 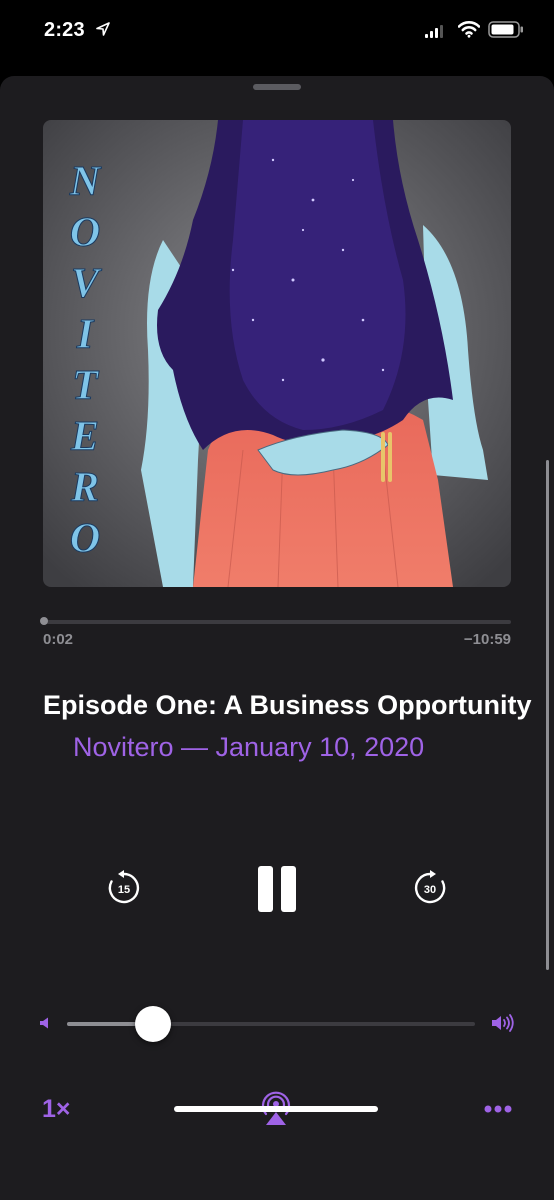 What do you see at coordinates (44, 1023) in the screenshot?
I see `volume-low-icon` at bounding box center [44, 1023].